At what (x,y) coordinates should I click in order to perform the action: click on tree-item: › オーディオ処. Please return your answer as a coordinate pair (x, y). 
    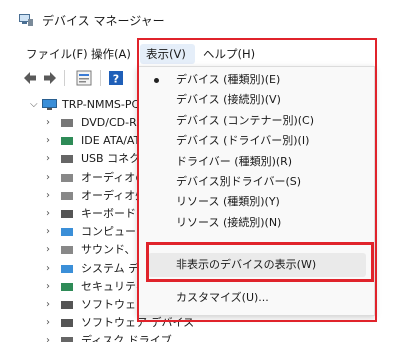
    Looking at the image, I should click on (73, 196).